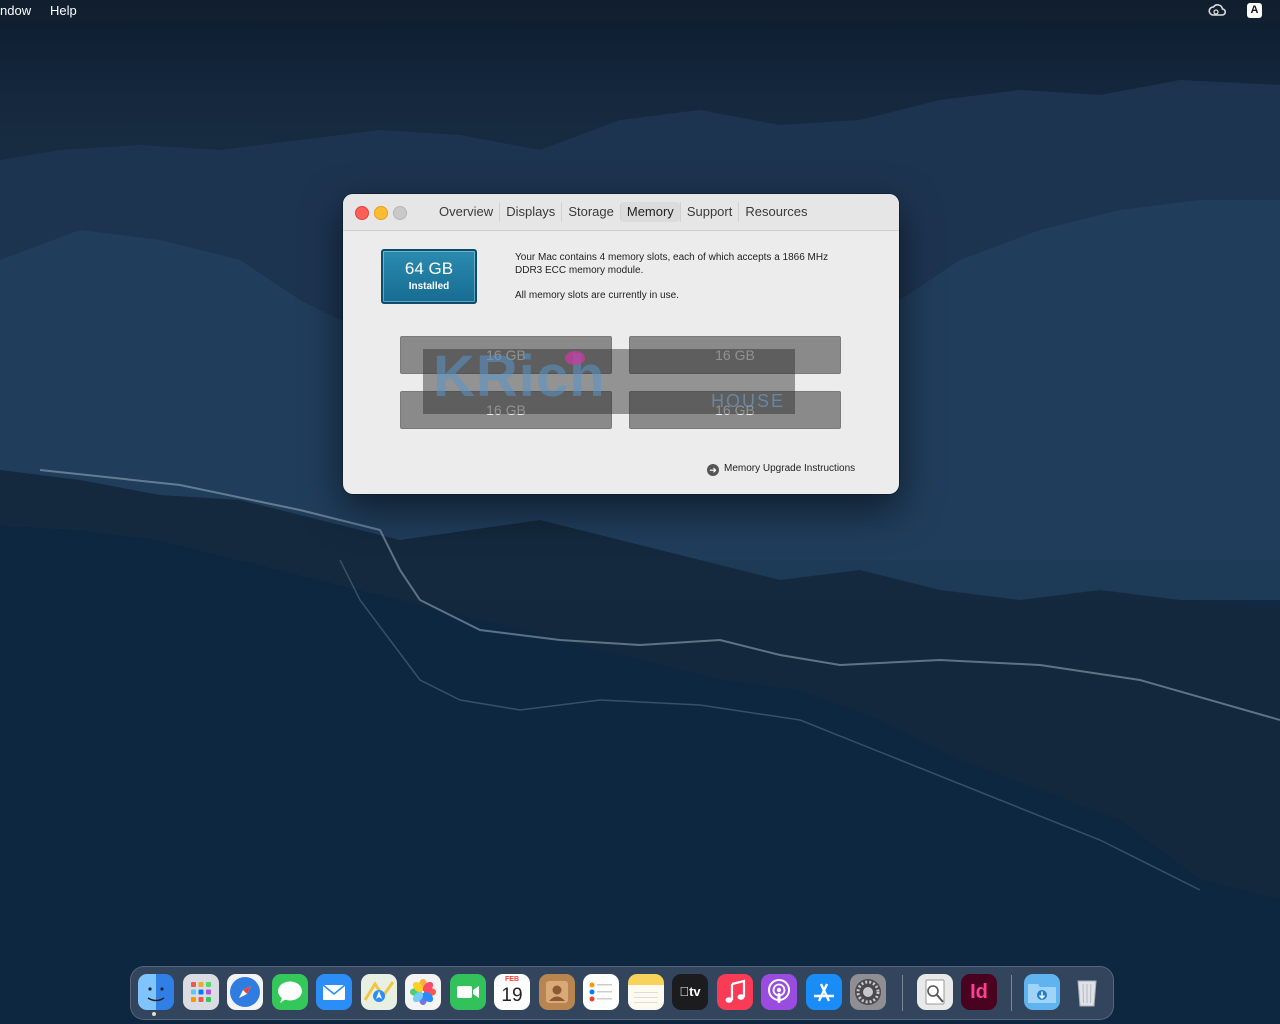 The image size is (1280, 1024). I want to click on minimize-button, so click(381, 213).